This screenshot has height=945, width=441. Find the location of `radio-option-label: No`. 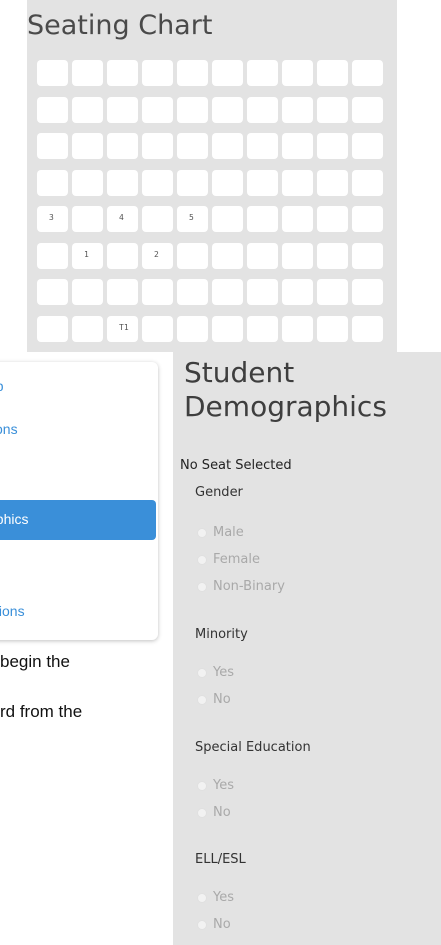

radio-option-label: No is located at coordinates (222, 924).